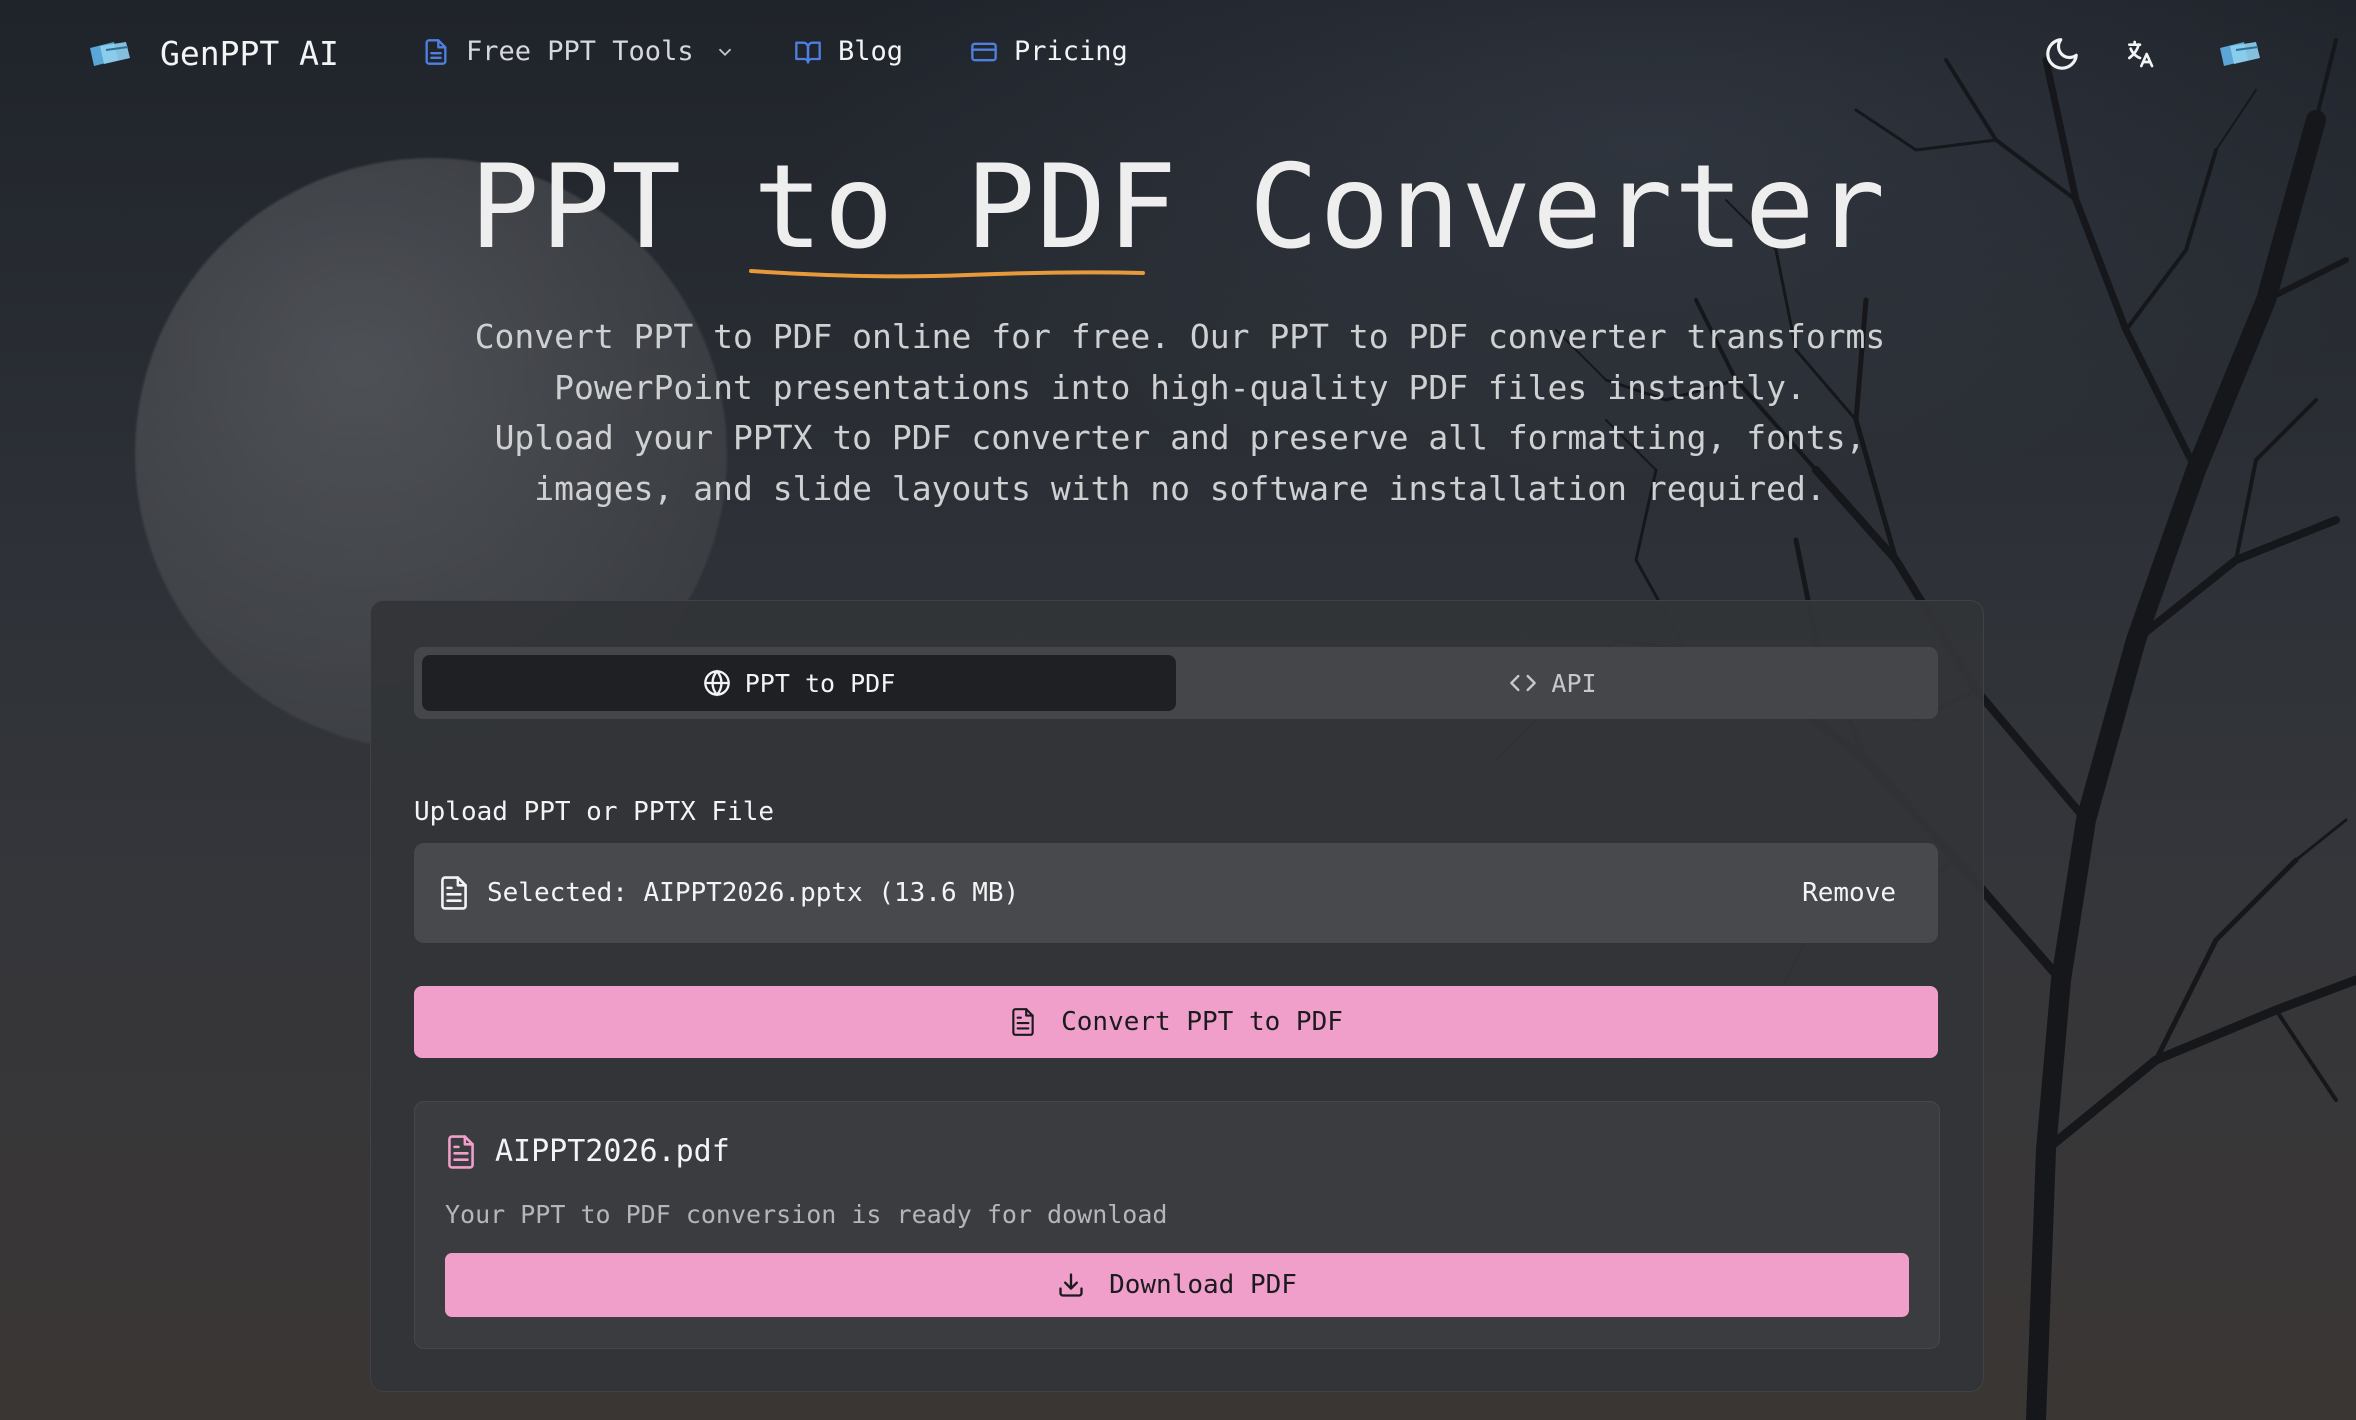  I want to click on user-avatar, so click(2240, 54).